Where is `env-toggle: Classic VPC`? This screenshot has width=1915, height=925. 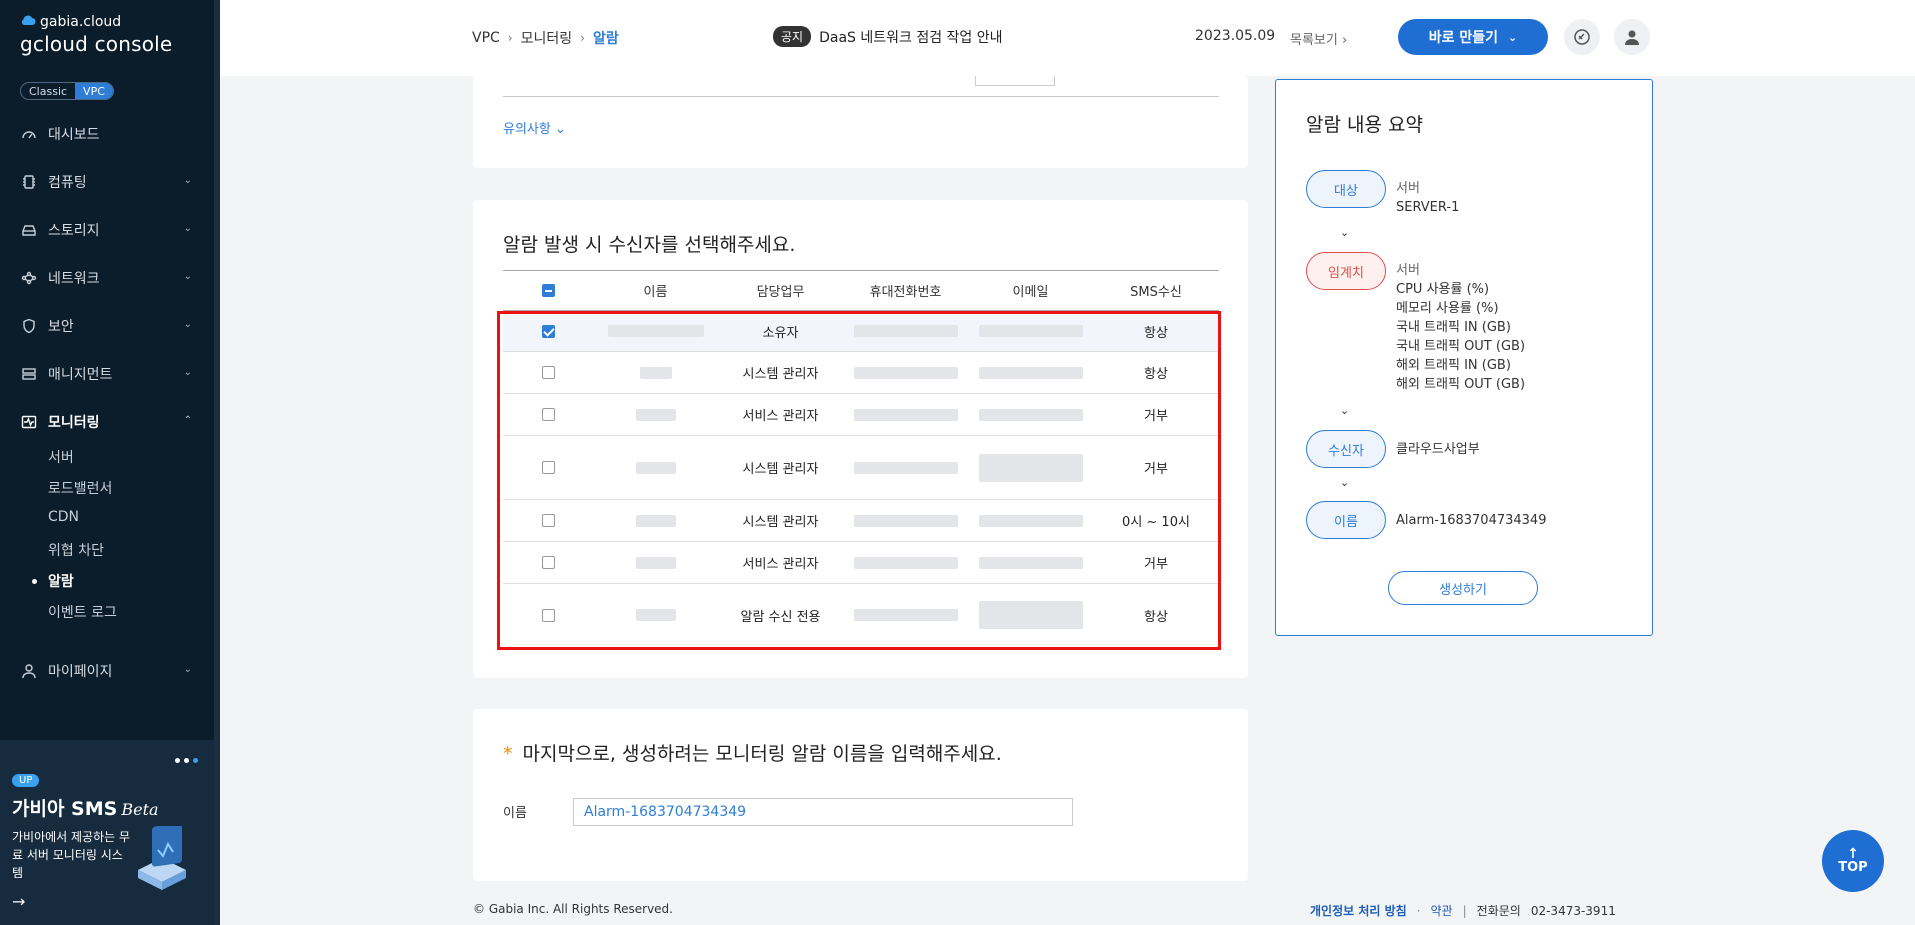
env-toggle: Classic VPC is located at coordinates (67, 91).